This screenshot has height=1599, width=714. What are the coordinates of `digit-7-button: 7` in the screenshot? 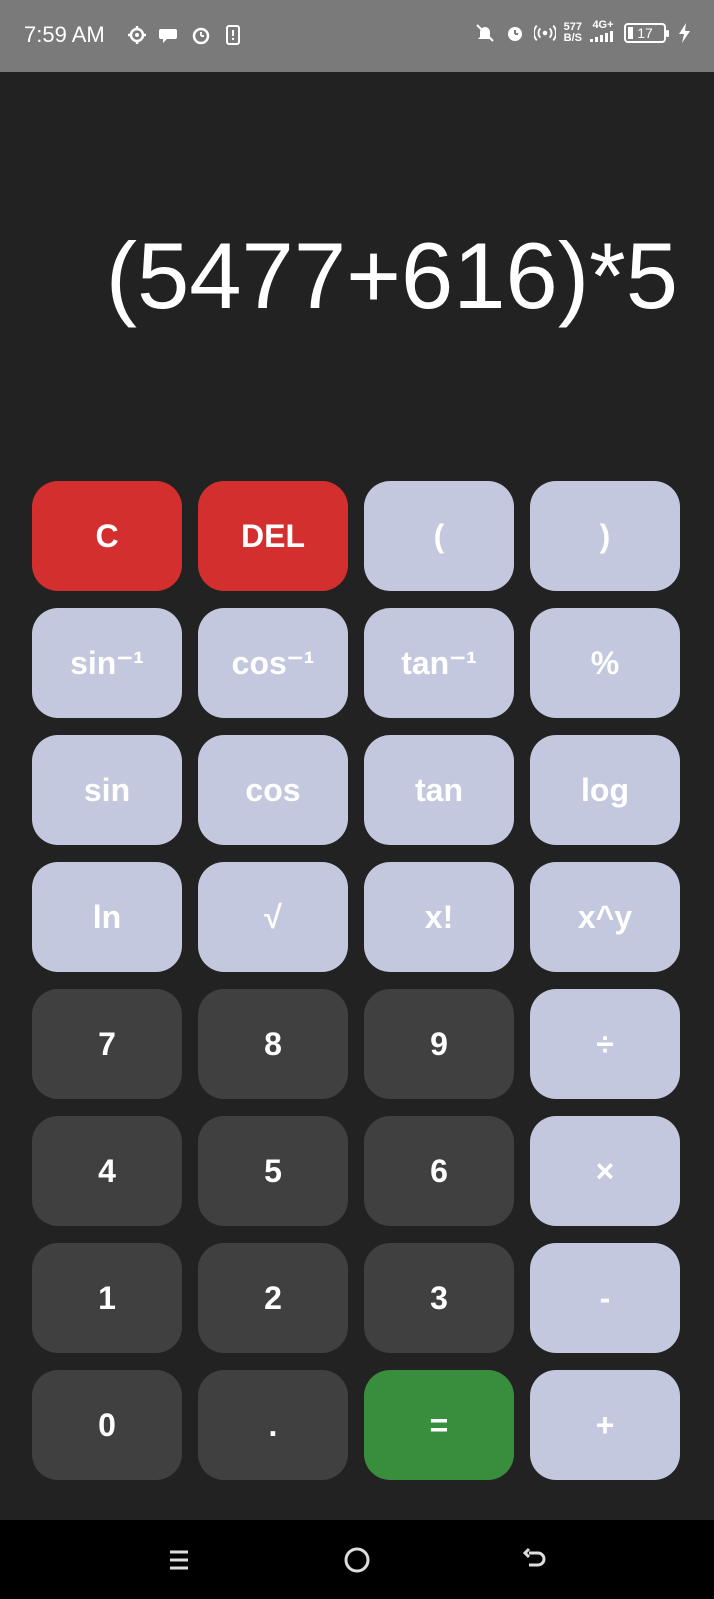 It's located at (107, 1044).